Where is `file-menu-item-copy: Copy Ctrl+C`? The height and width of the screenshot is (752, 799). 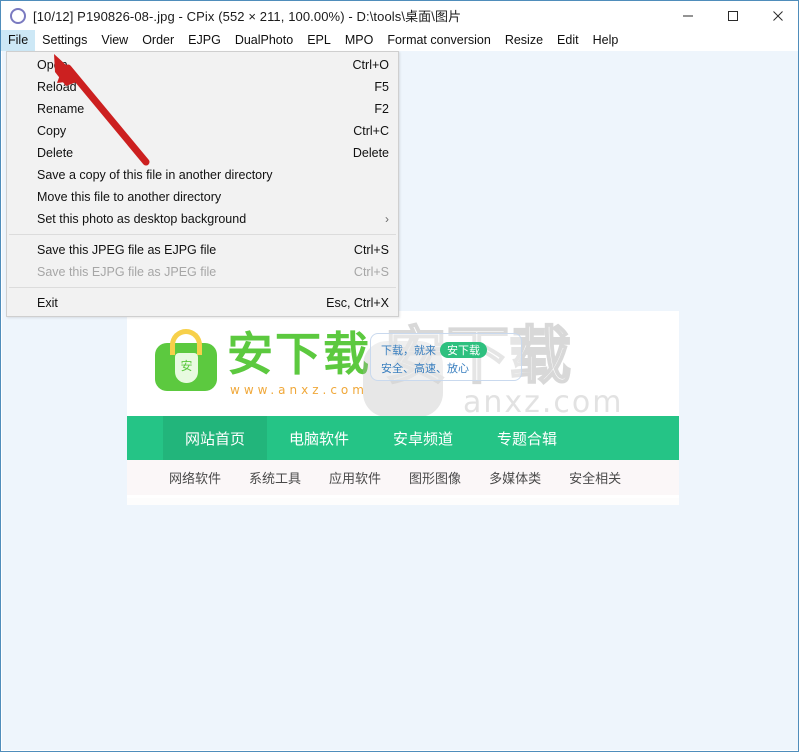
file-menu-item-copy: Copy Ctrl+C is located at coordinates (202, 131).